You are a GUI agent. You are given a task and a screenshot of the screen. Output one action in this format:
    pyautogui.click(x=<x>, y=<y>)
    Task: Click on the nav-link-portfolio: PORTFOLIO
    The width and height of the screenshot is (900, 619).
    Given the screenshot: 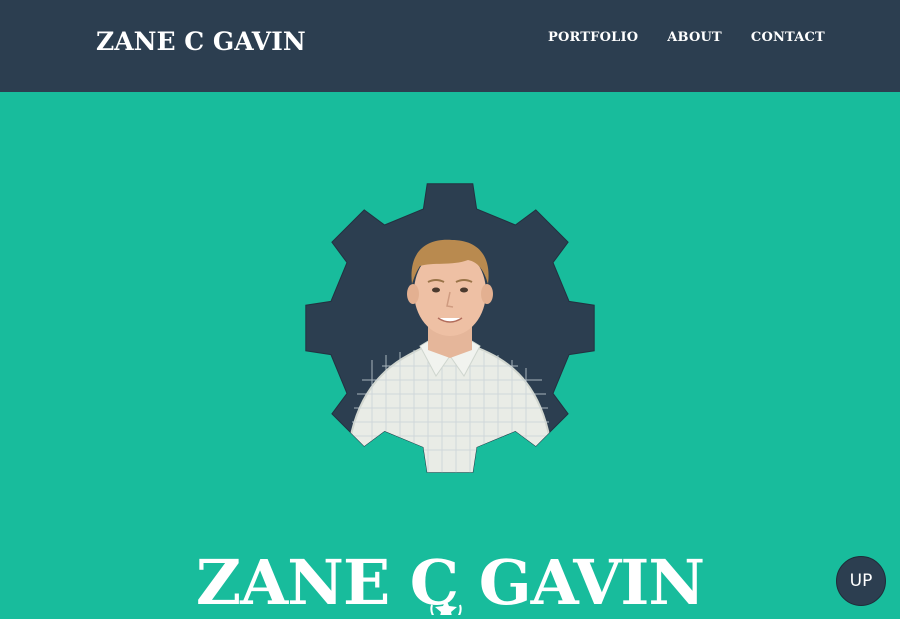 What is the action you would take?
    pyautogui.click(x=593, y=37)
    